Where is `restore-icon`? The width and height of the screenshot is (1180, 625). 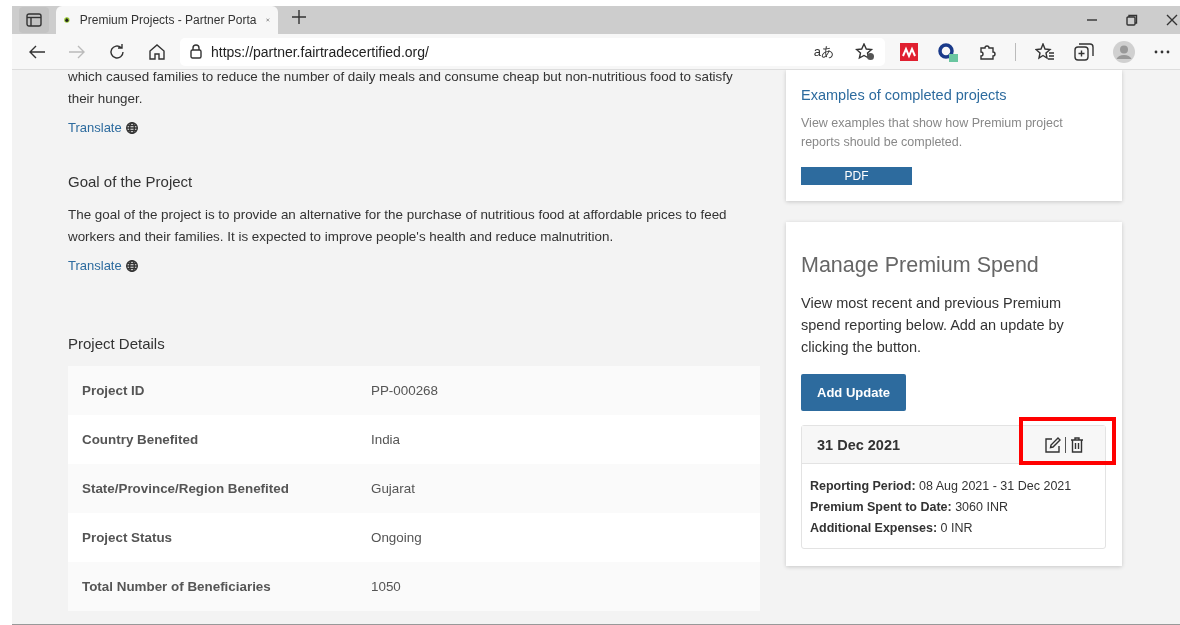
restore-icon is located at coordinates (1132, 20).